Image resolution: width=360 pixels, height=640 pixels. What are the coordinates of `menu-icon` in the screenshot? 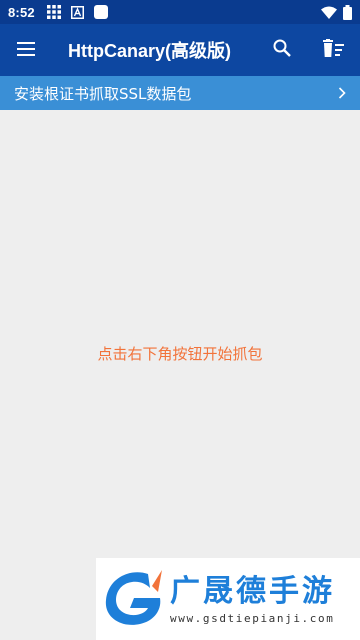 It's located at (26, 50).